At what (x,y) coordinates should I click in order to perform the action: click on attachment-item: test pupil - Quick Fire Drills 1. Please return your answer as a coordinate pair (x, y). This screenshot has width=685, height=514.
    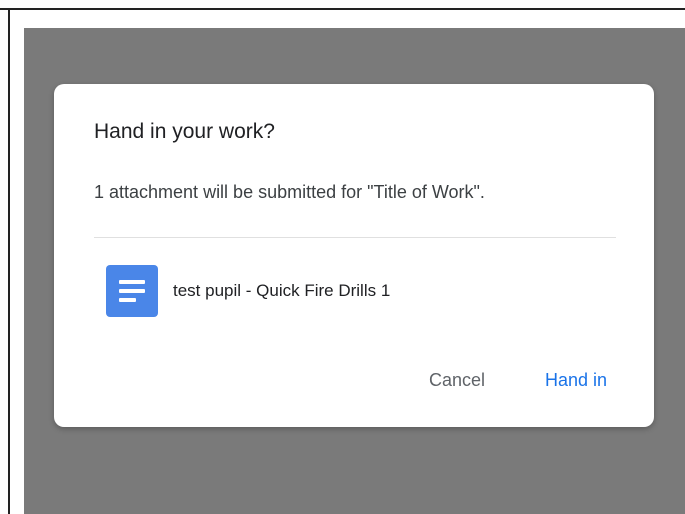
    Looking at the image, I should click on (248, 291).